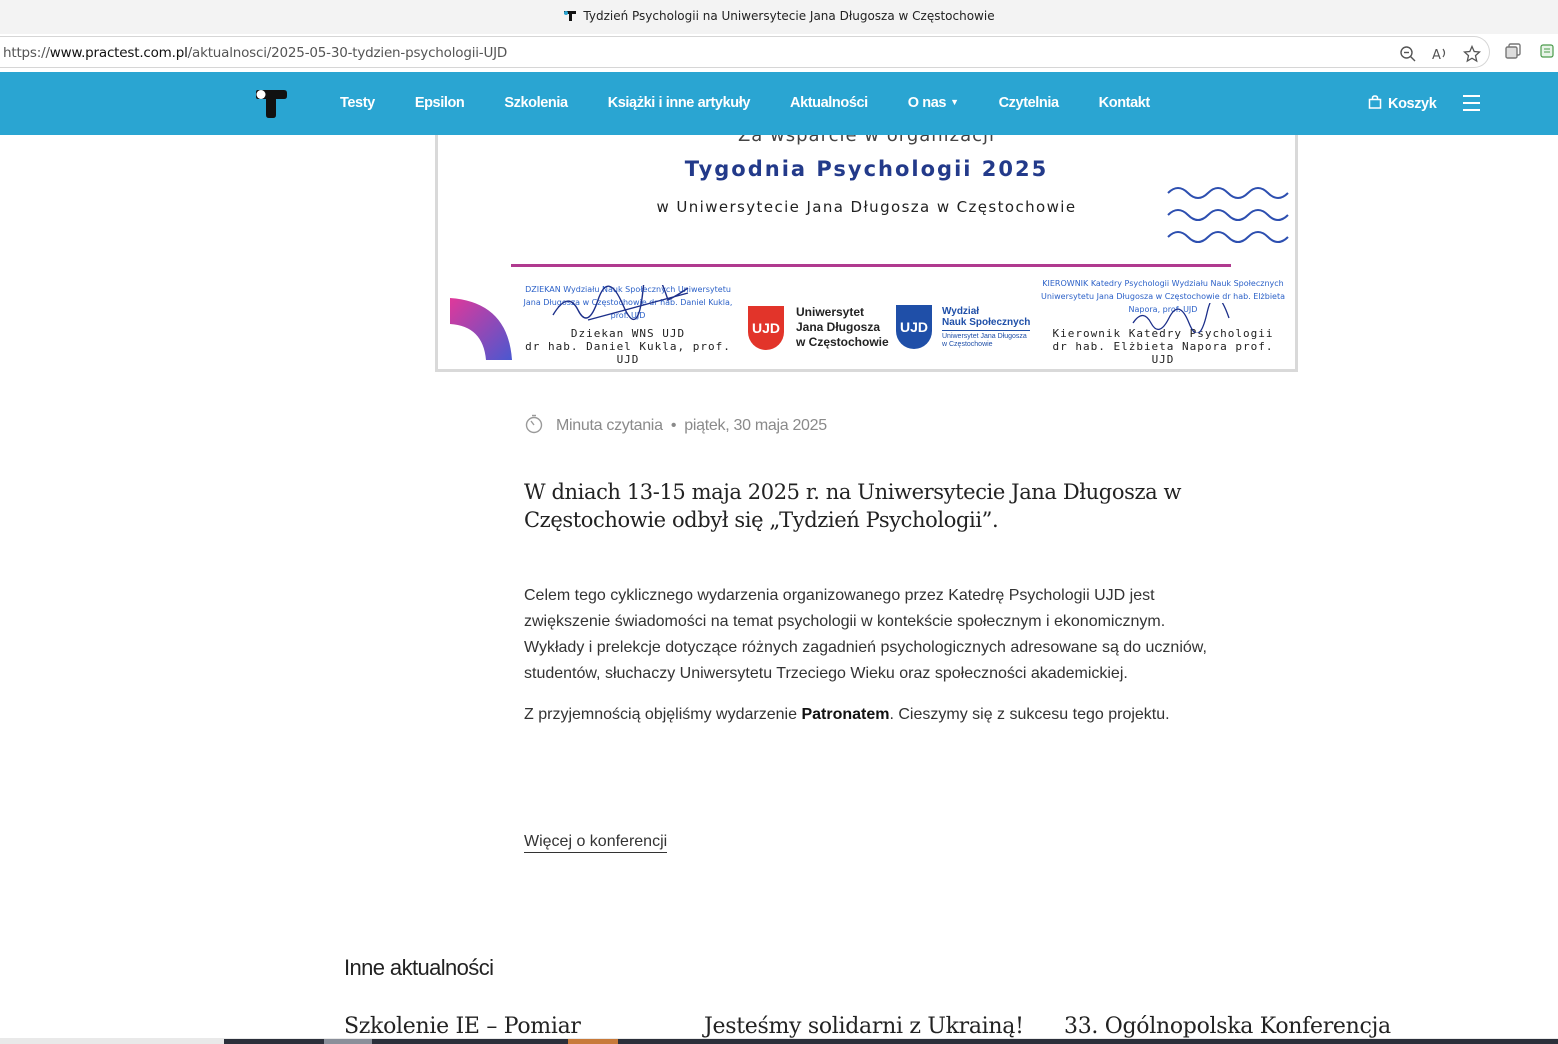 Image resolution: width=1558 pixels, height=1044 pixels. Describe the element at coordinates (967, 344) in the screenshot. I see `wns-small-line-2: w Częstochowie` at that location.